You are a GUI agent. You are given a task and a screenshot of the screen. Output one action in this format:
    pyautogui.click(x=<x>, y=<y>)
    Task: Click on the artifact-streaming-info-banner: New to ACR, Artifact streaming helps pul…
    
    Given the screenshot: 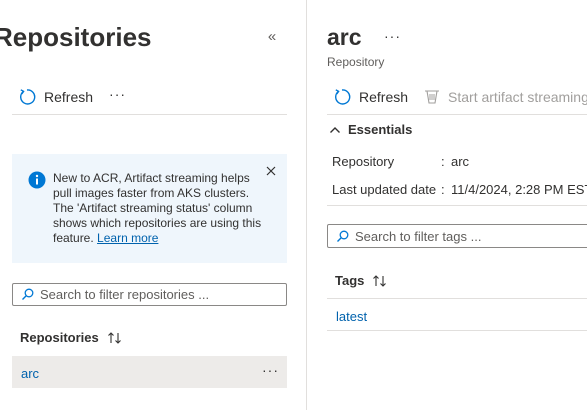 What is the action you would take?
    pyautogui.click(x=149, y=208)
    